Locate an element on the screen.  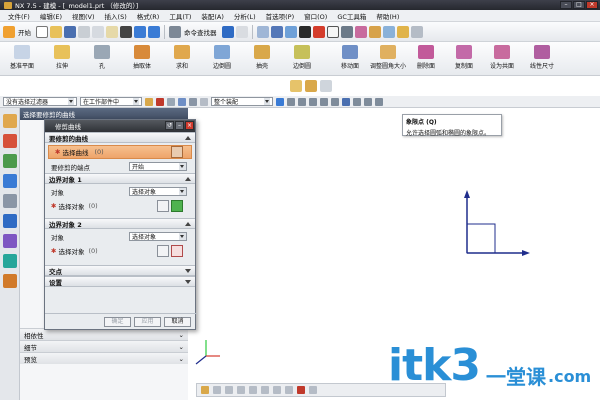
menu-gc-toolkit: GC工具箱 is located at coordinates (351, 16).